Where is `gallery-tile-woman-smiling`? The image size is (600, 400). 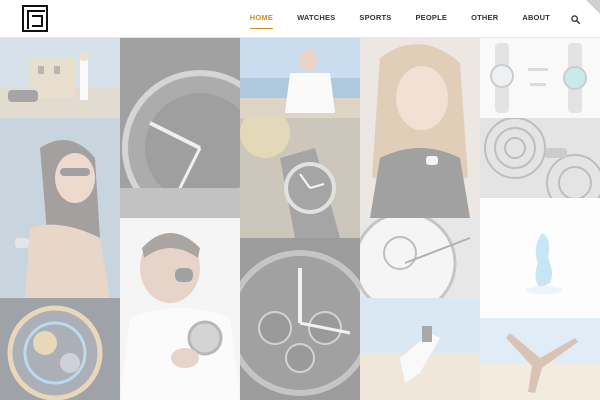 gallery-tile-woman-smiling is located at coordinates (420, 128).